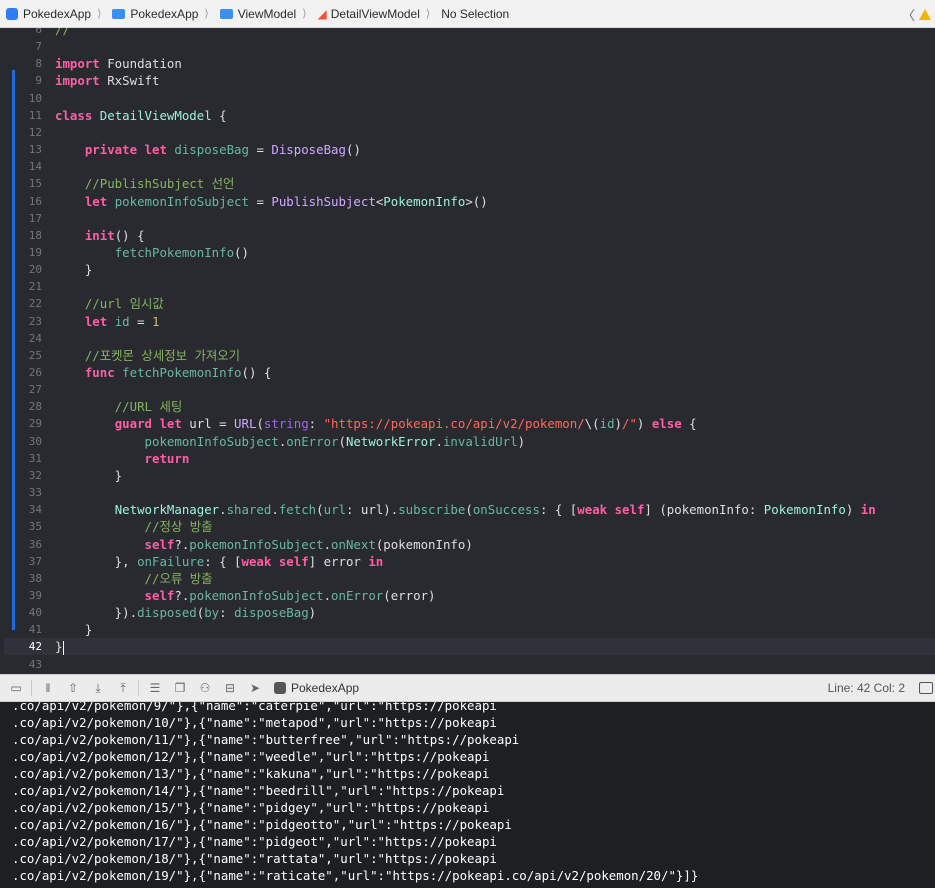  What do you see at coordinates (48, 688) in the screenshot?
I see `pause-icon: ‖` at bounding box center [48, 688].